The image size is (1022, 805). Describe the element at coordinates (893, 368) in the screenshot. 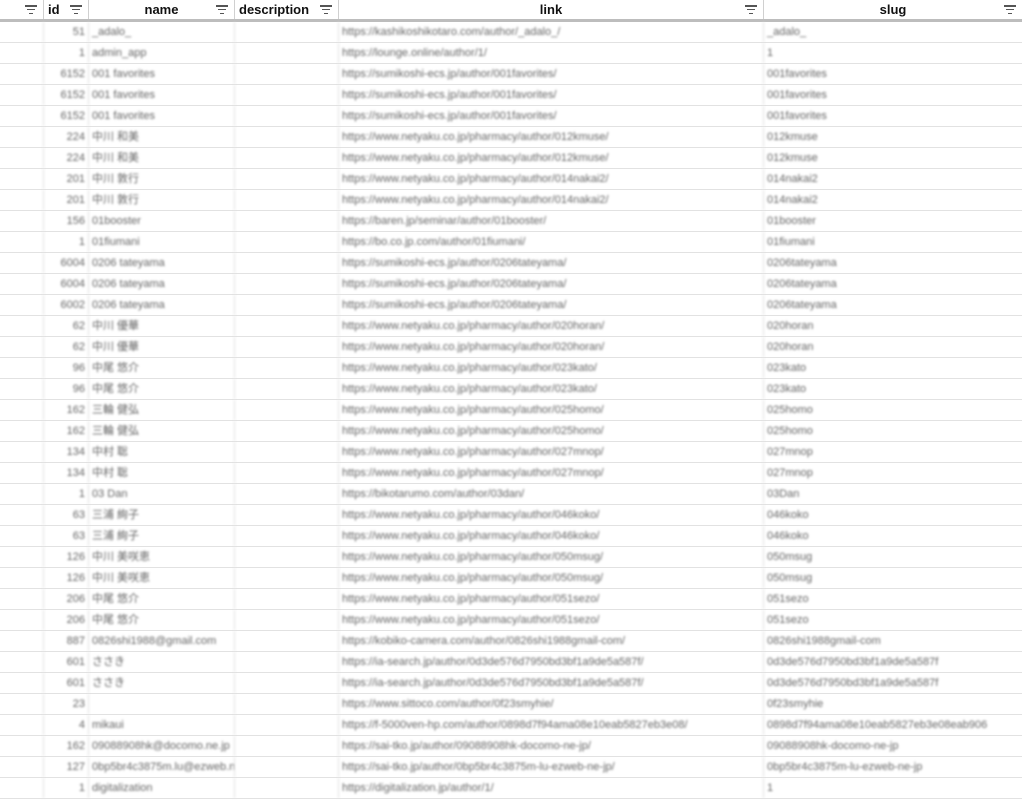

I see `slug-cell: 023kato` at that location.